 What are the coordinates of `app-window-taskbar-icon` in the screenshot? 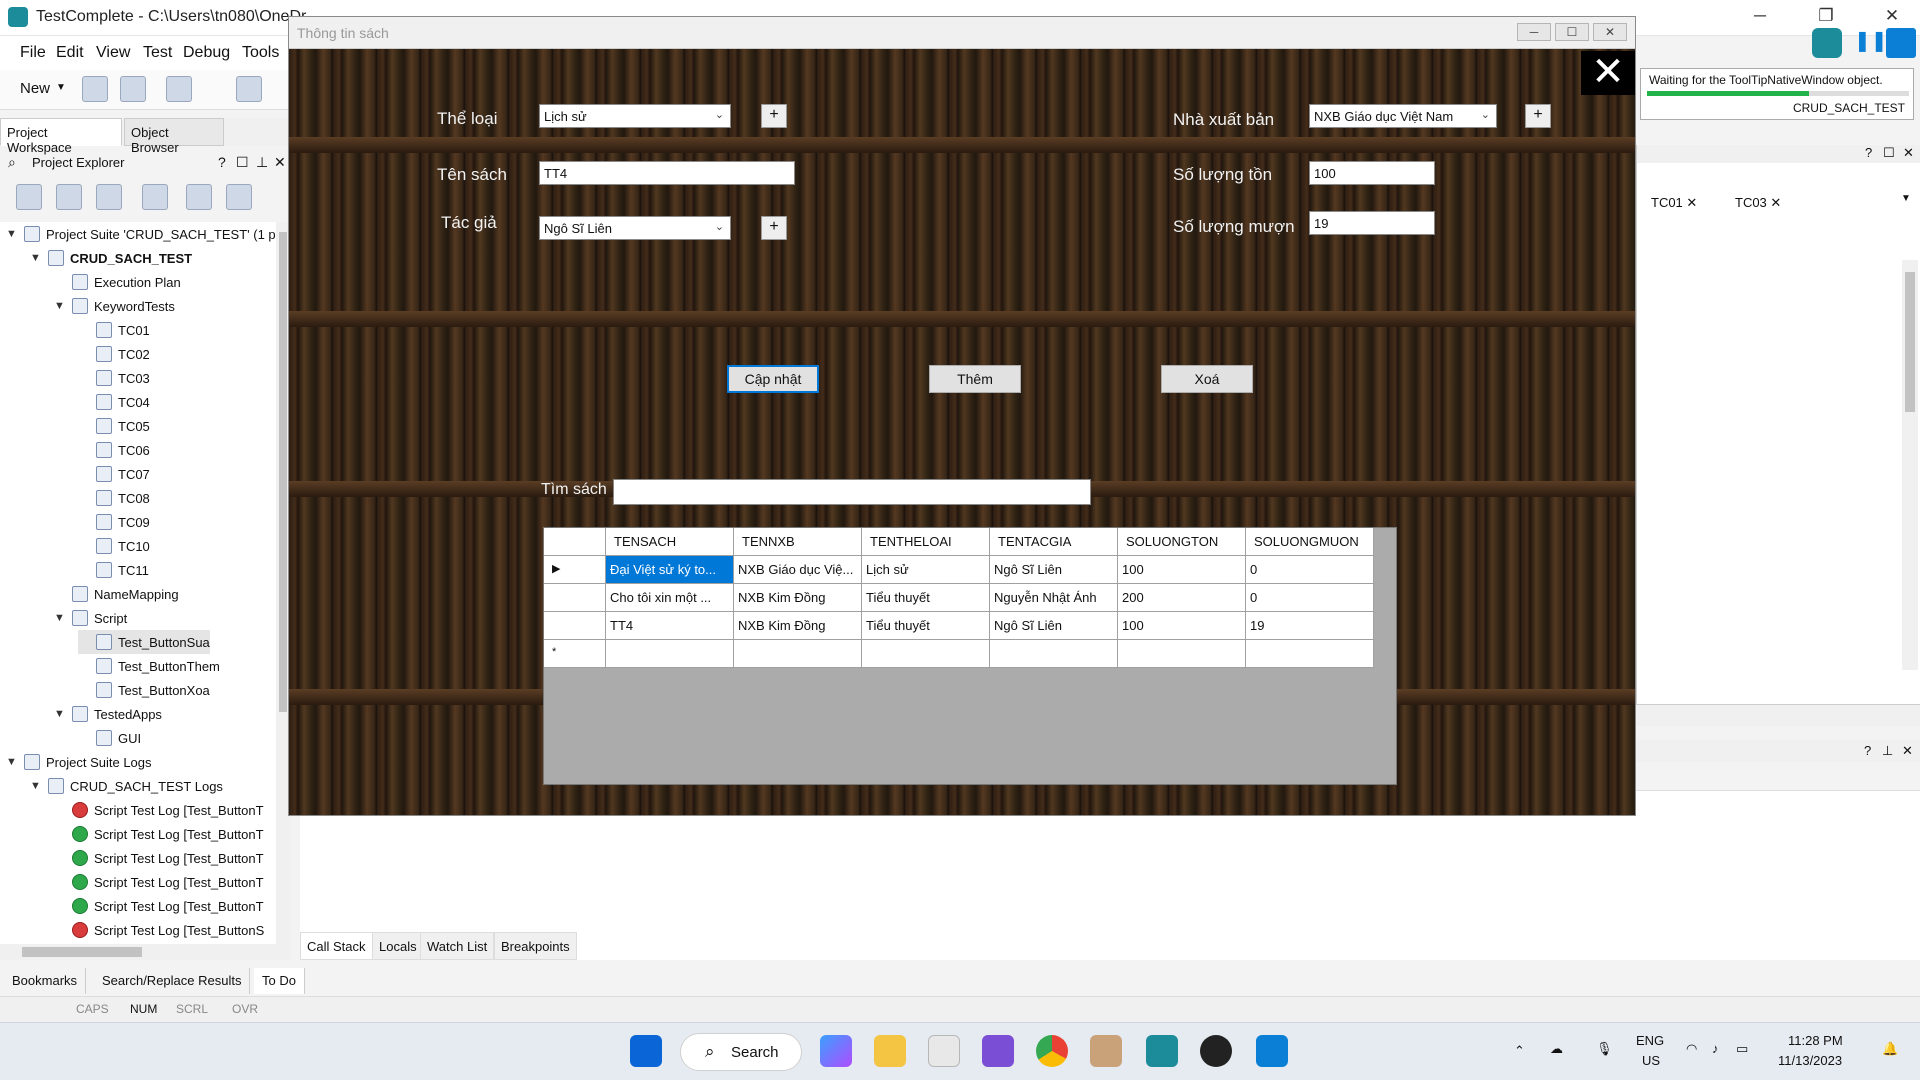 It's located at (1272, 1051).